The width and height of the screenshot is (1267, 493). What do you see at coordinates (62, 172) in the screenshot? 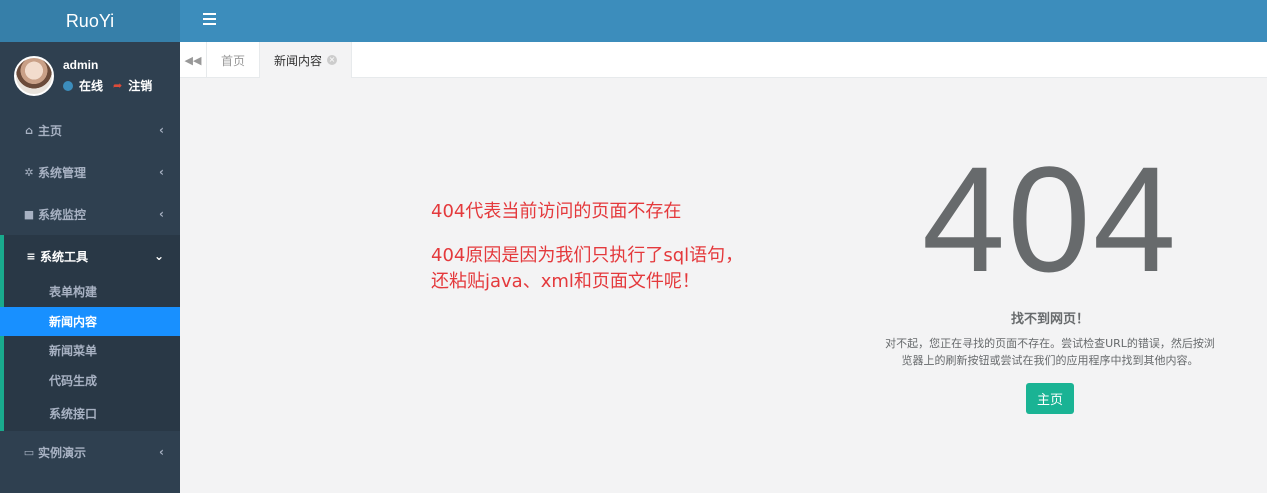
I see `sidebar-item-label: 系统管理` at bounding box center [62, 172].